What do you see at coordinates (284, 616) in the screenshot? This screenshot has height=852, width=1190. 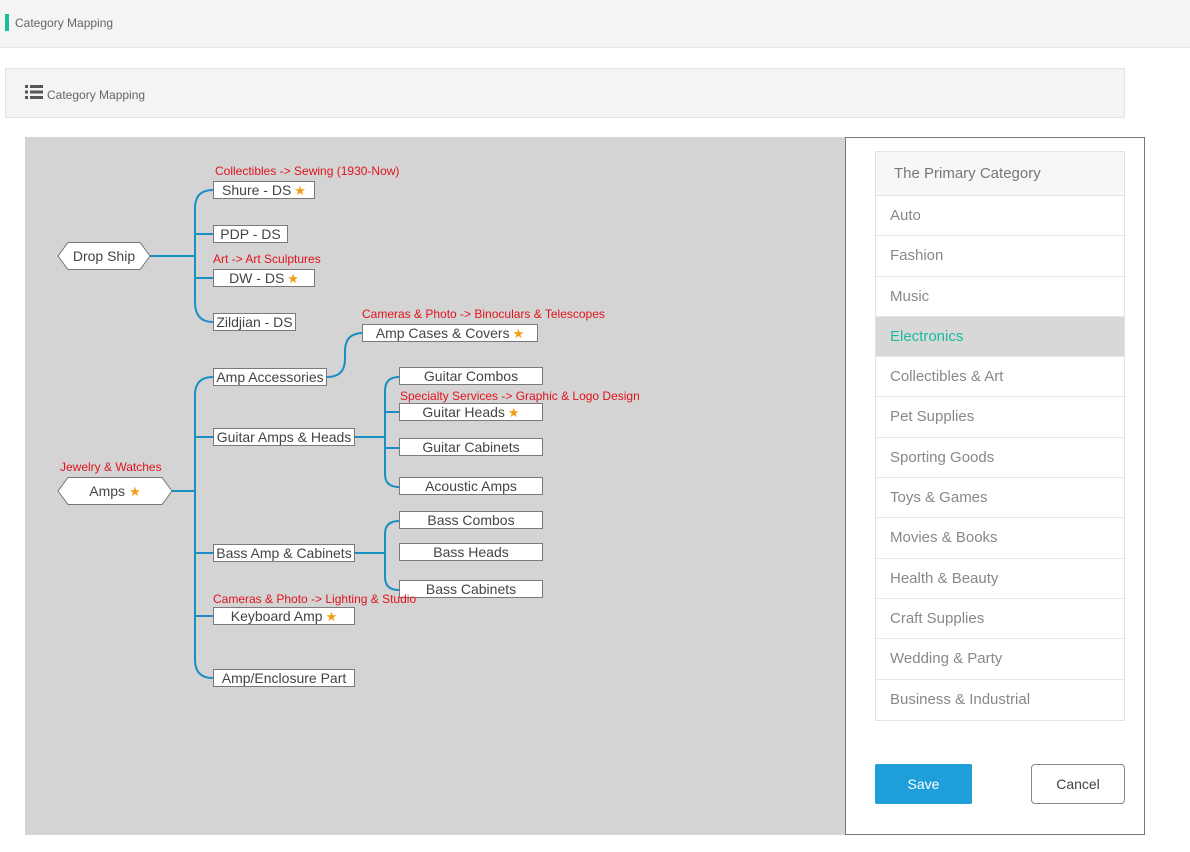 I see `tree-node-keyboard-amp: Keyboard Amp ★` at bounding box center [284, 616].